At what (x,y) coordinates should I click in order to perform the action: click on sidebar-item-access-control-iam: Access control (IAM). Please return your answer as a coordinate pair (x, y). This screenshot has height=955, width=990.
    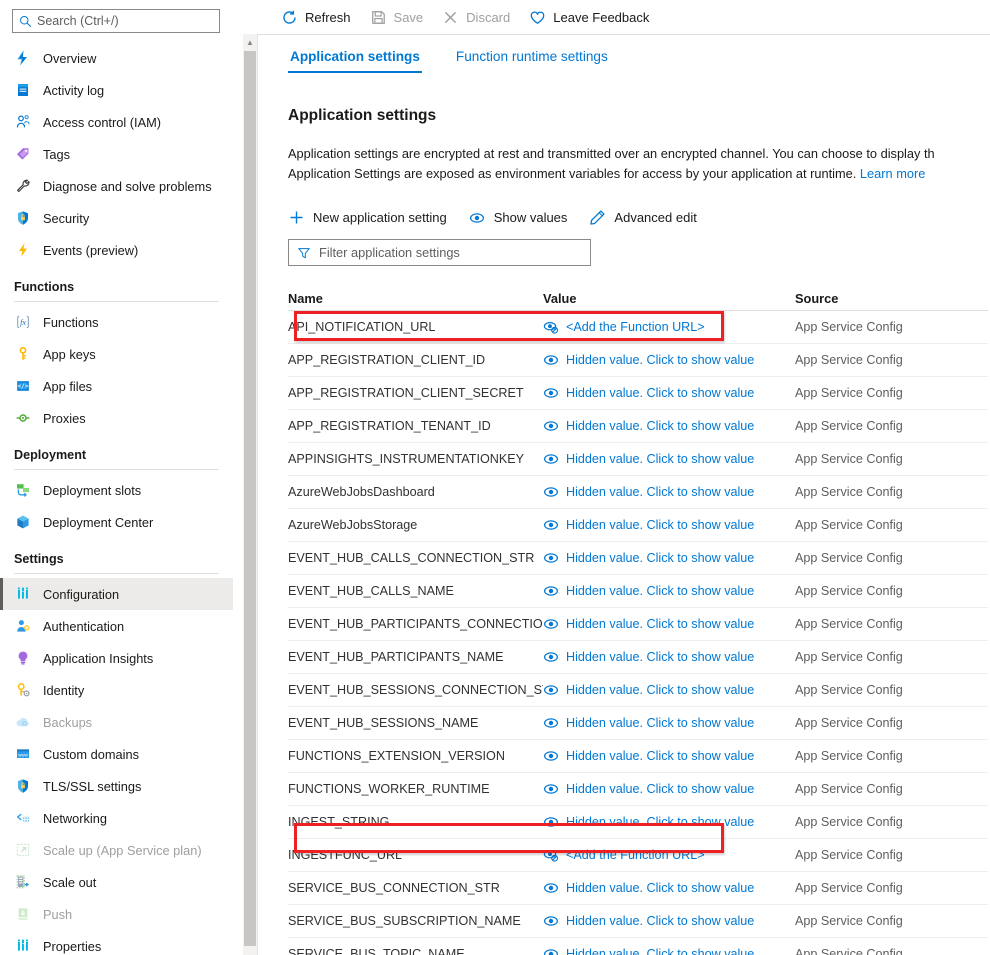
    Looking at the image, I should click on (116, 122).